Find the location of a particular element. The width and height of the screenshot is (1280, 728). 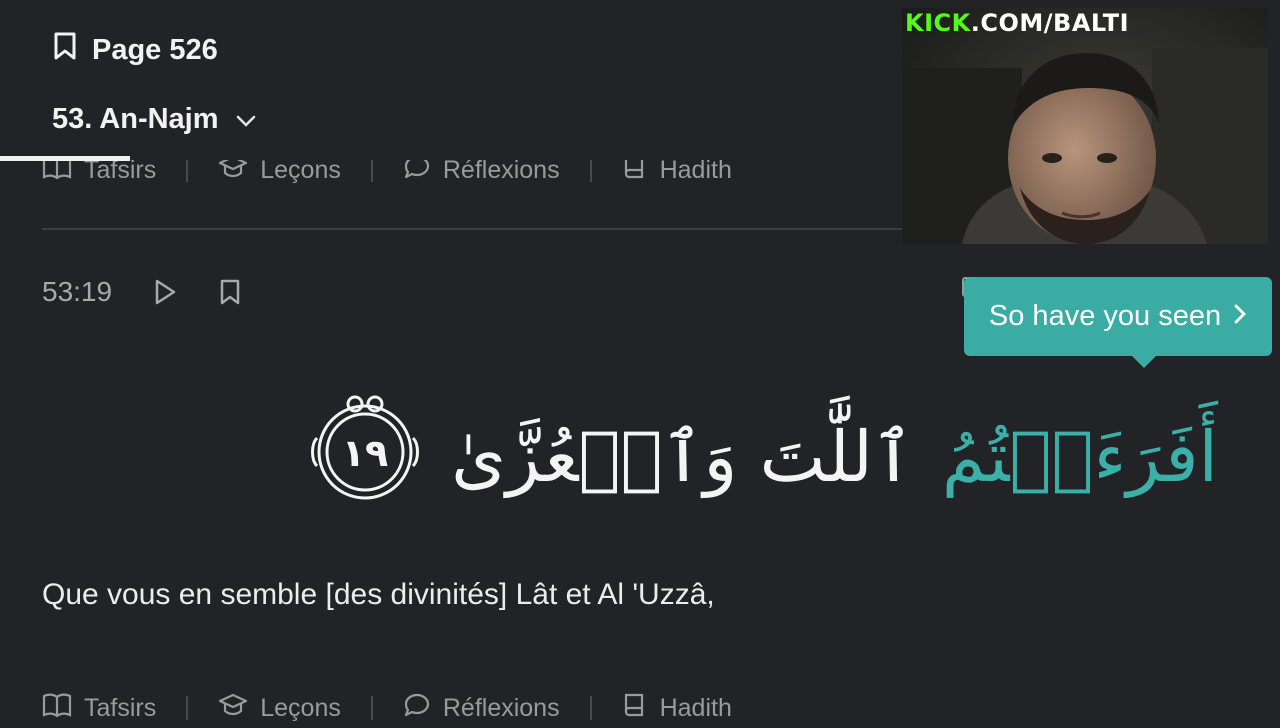

chevron-down-icon is located at coordinates (246, 119).